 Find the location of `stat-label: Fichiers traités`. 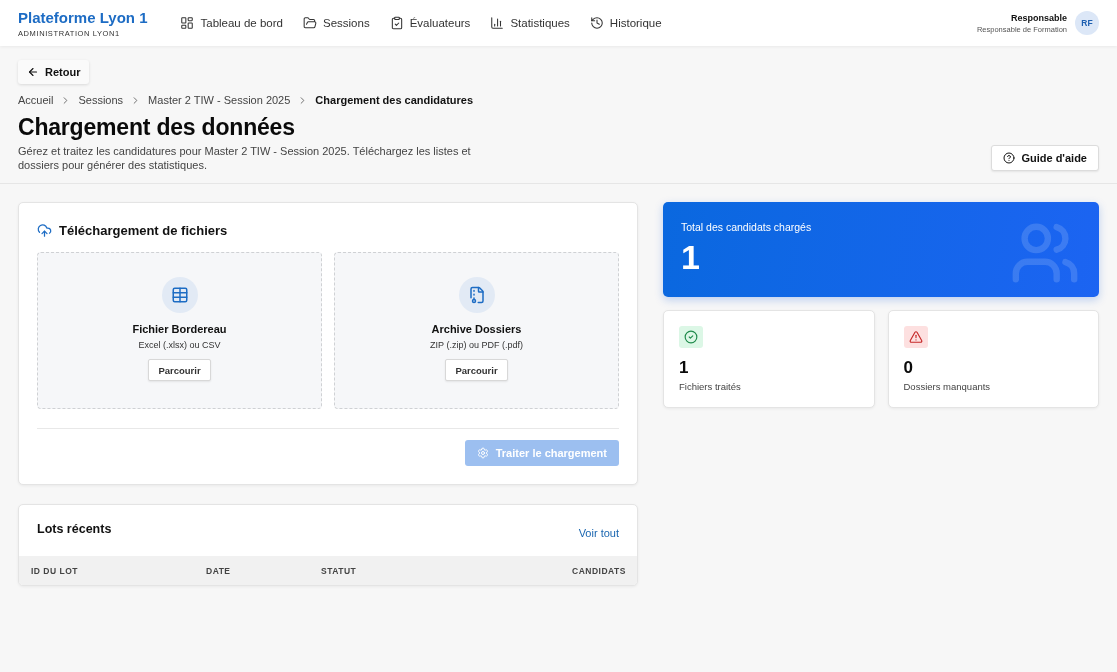

stat-label: Fichiers traités is located at coordinates (710, 386).